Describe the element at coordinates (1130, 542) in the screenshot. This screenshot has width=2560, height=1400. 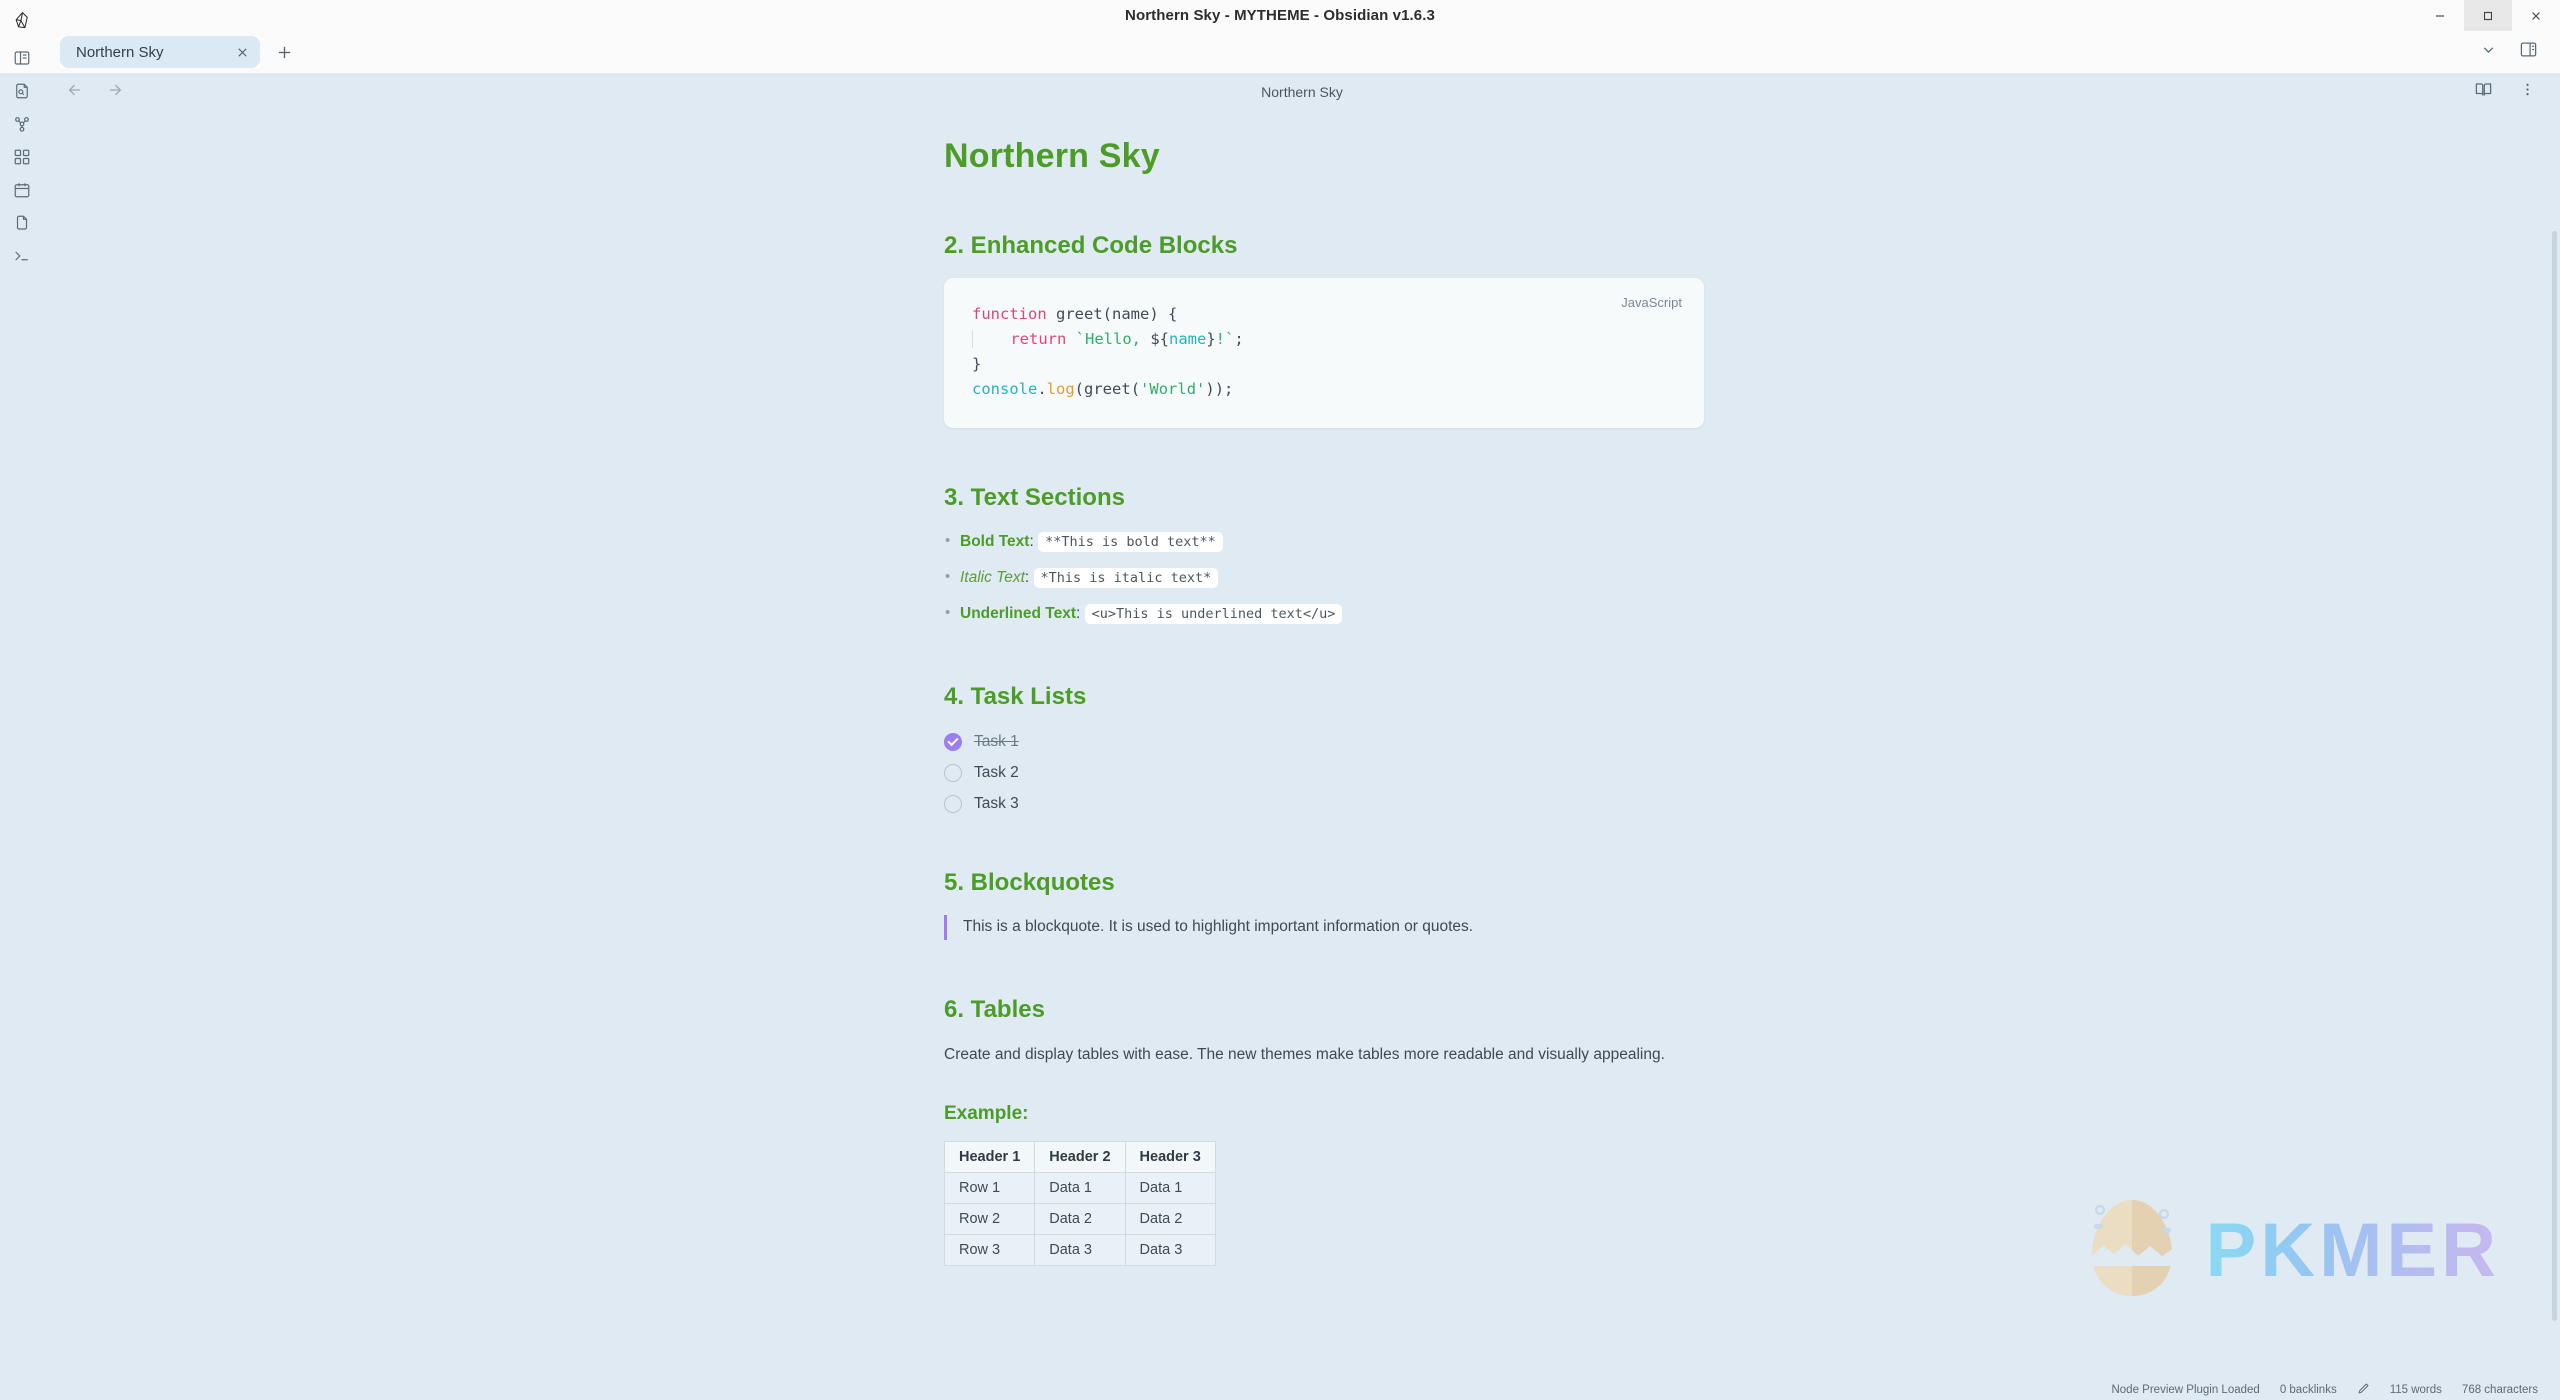
I see `inline-code: **This is bold text**` at that location.